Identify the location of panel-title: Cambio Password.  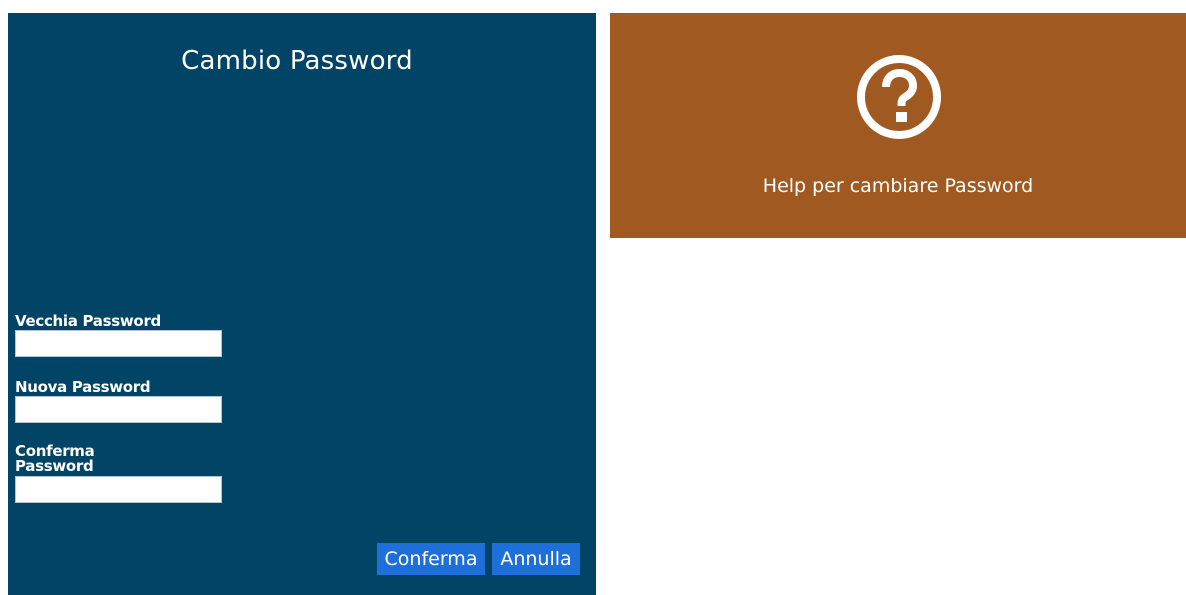
(297, 61).